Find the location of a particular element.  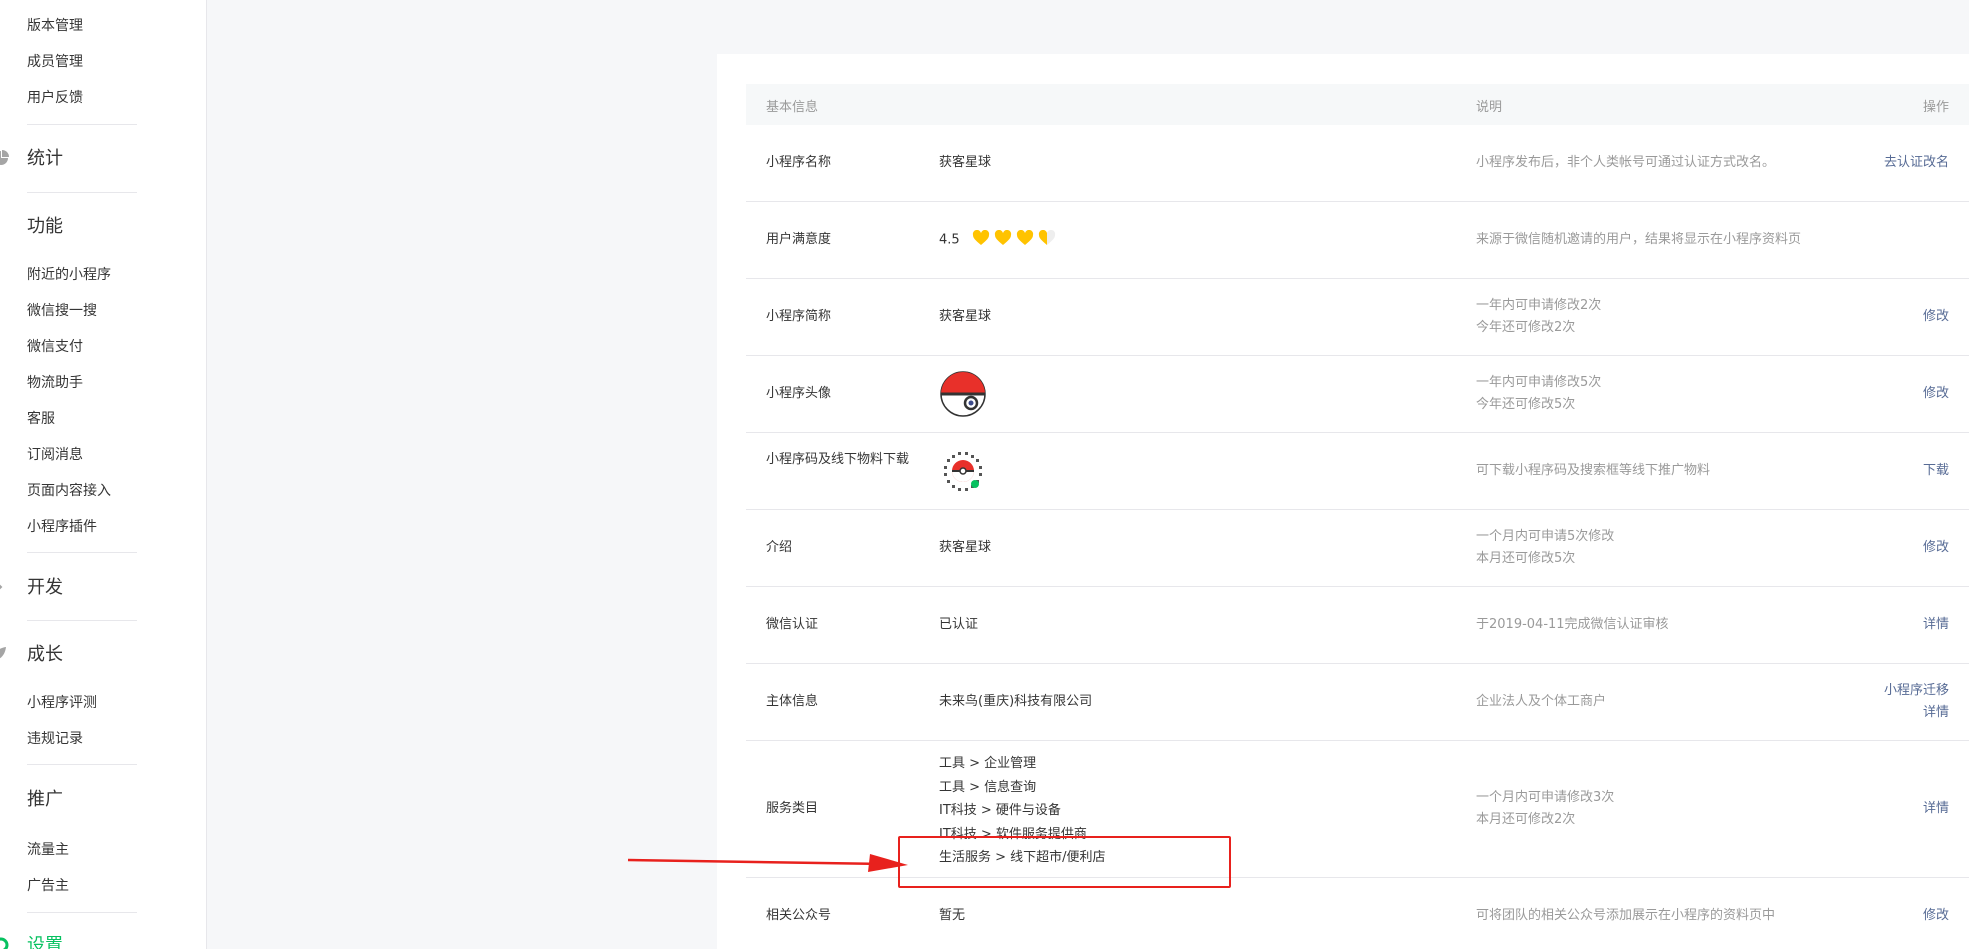

row-description: 小程序发布后，非个人类帐号可通过认证方式改名。 is located at coordinates (1626, 162).